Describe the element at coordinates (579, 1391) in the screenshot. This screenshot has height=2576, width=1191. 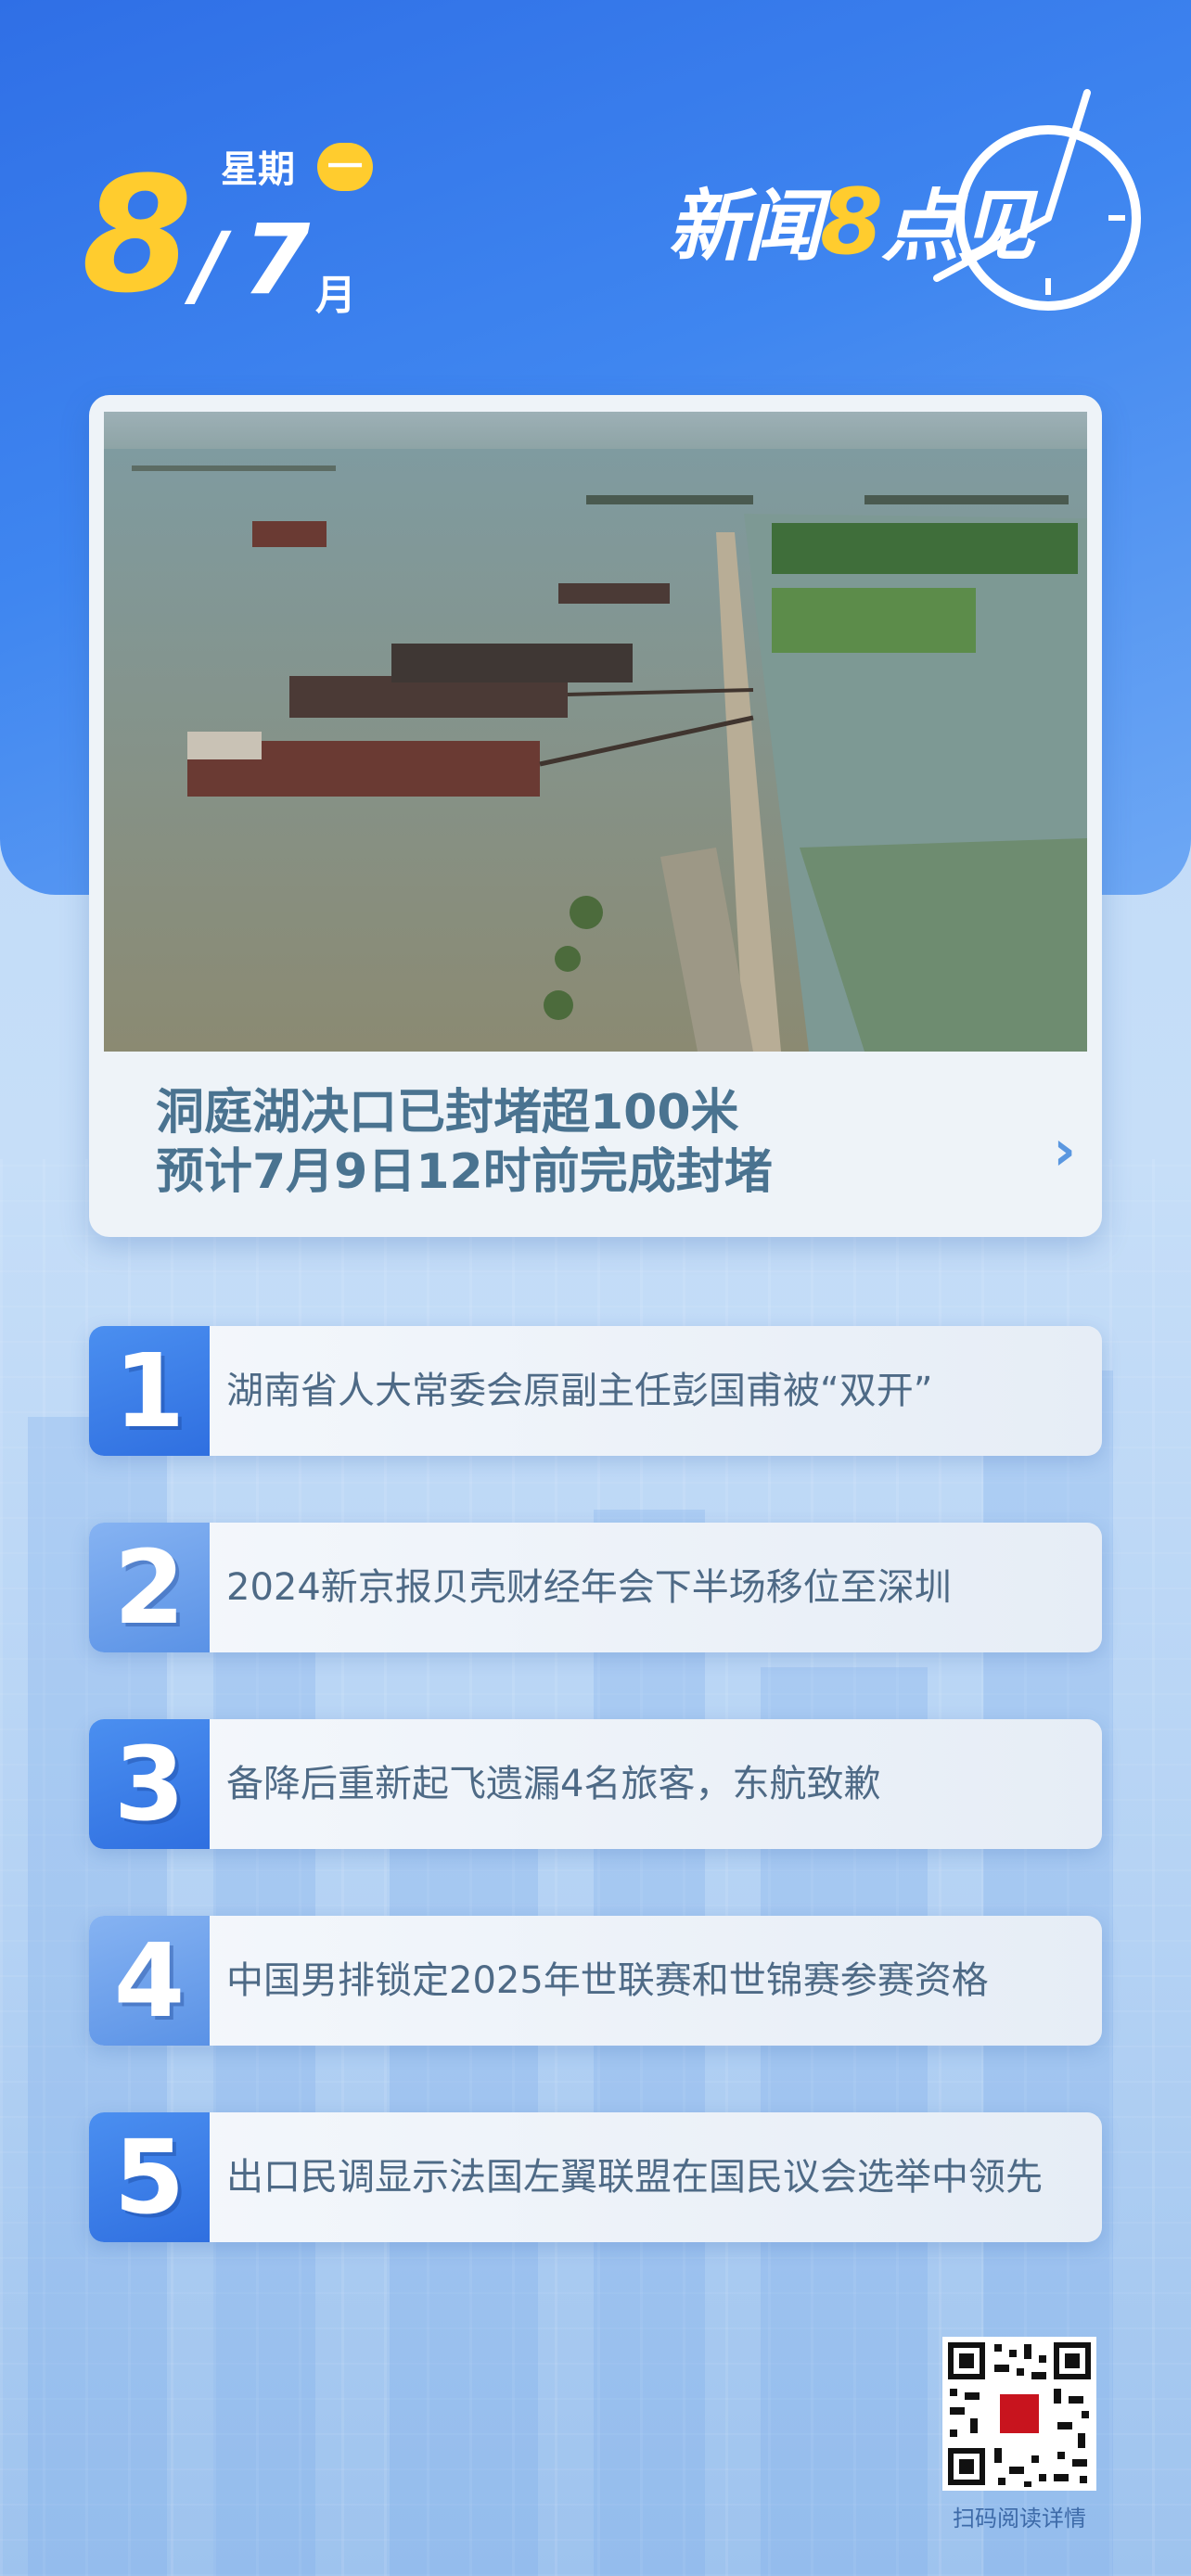
I see `news-title: 湖南省人大常委会原副主任彭国甫被“双开”` at that location.